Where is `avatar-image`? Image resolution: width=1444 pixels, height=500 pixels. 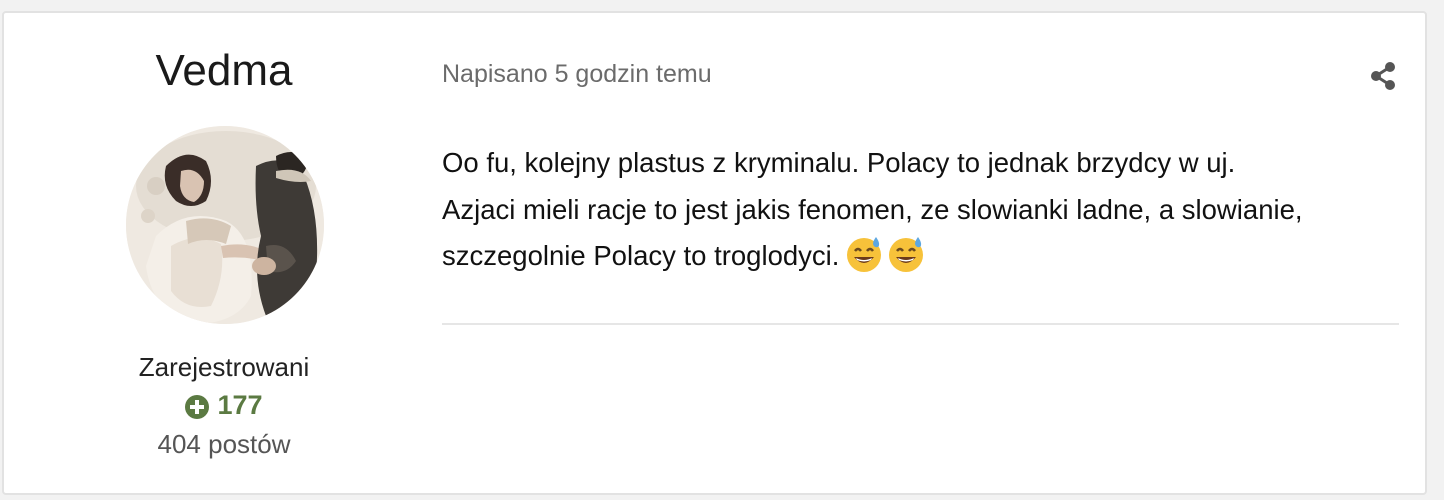 avatar-image is located at coordinates (225, 225).